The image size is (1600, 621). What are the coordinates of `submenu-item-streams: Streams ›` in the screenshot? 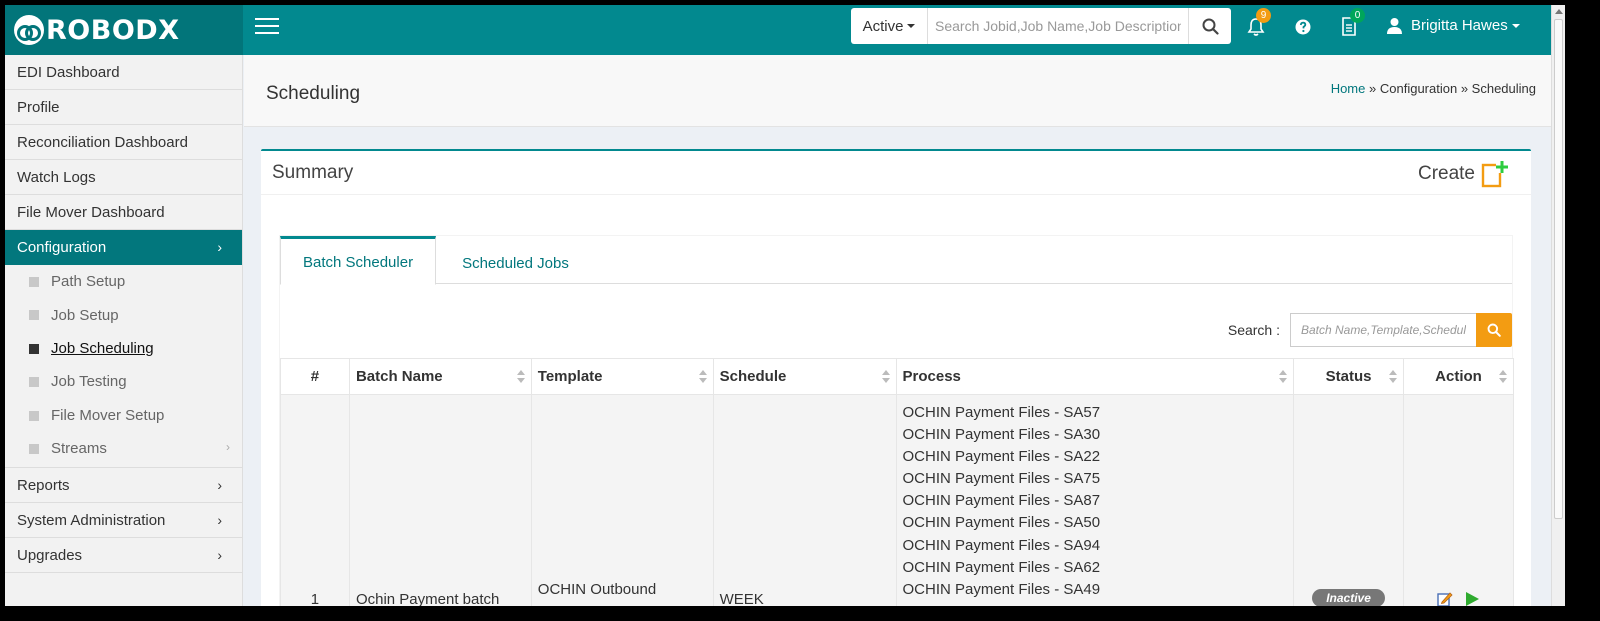 It's located at (123, 448).